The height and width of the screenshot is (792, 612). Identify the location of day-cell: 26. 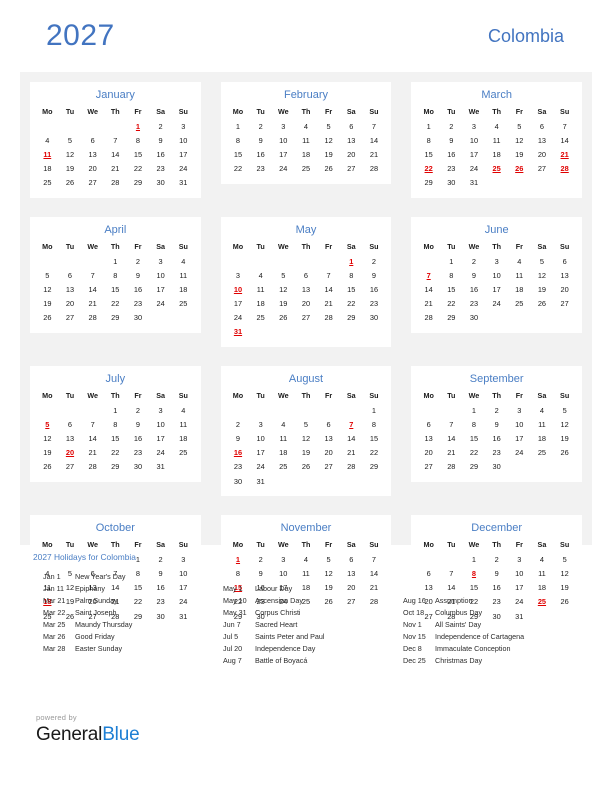
(283, 318).